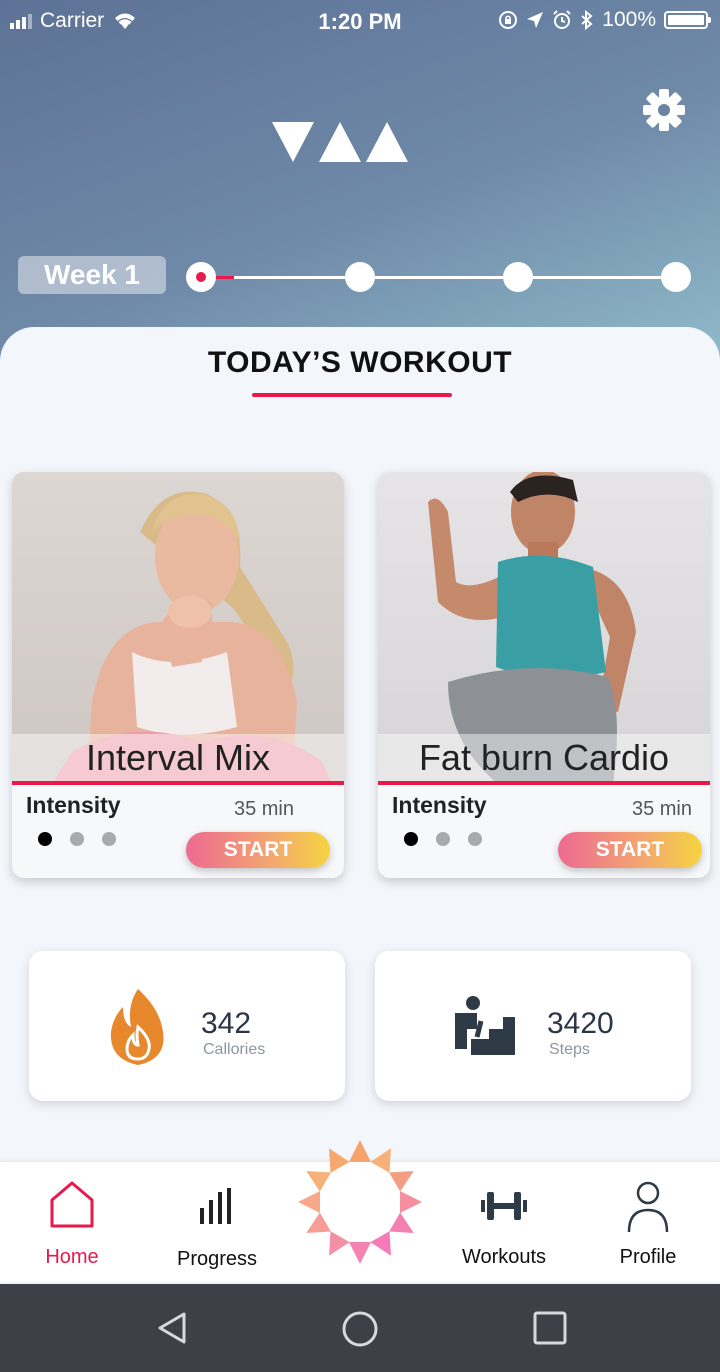 This screenshot has height=1372, width=720. What do you see at coordinates (340, 142) in the screenshot?
I see `app-logo` at bounding box center [340, 142].